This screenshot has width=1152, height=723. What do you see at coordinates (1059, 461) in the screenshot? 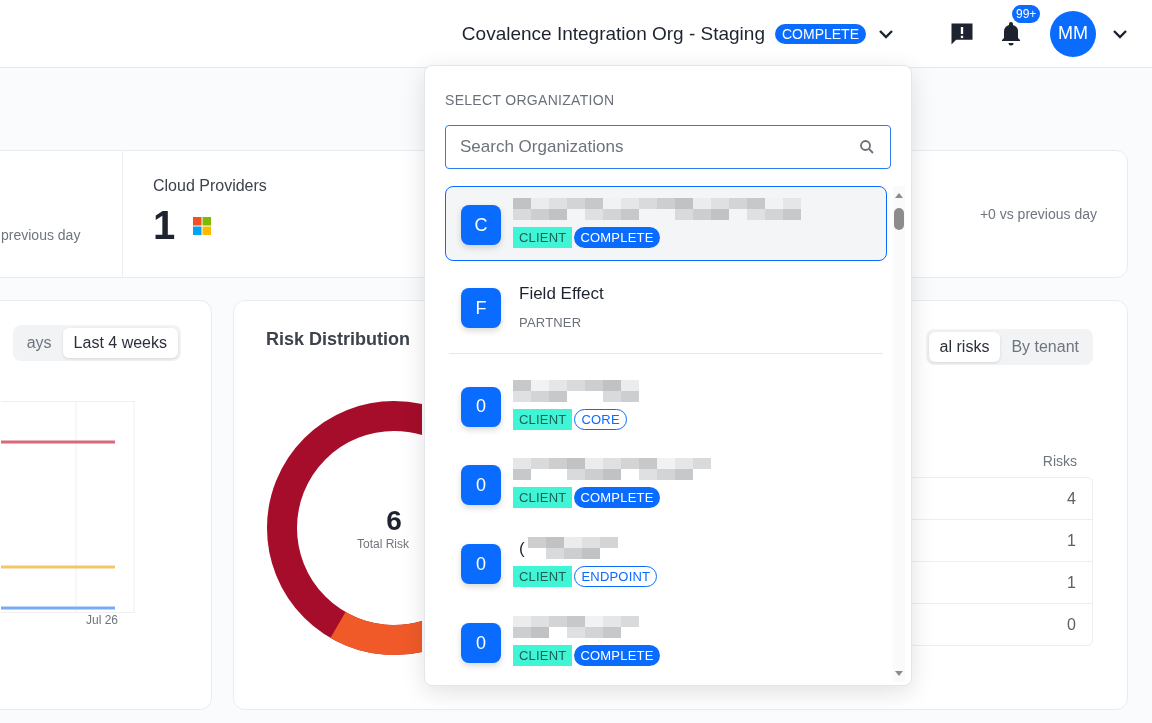
I see `column-header: Risks` at bounding box center [1059, 461].